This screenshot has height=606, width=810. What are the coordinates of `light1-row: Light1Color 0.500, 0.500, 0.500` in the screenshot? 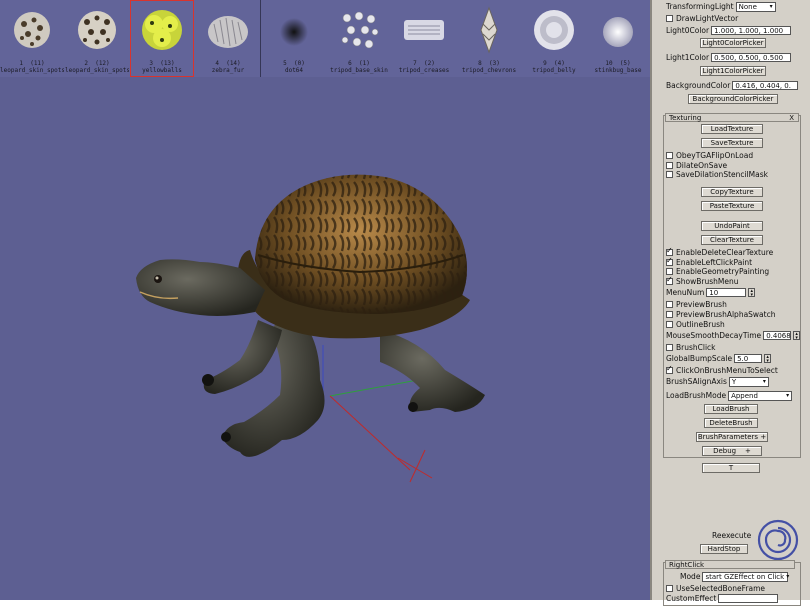 It's located at (729, 57).